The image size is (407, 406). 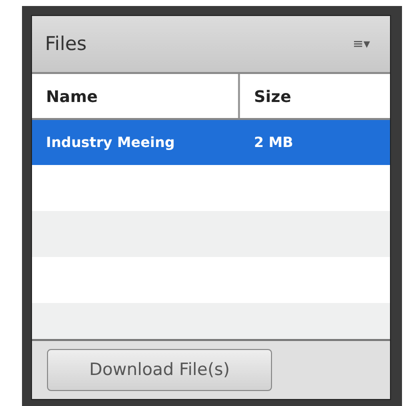 I want to click on table-cell-text: Industry Meeing, so click(x=110, y=143).